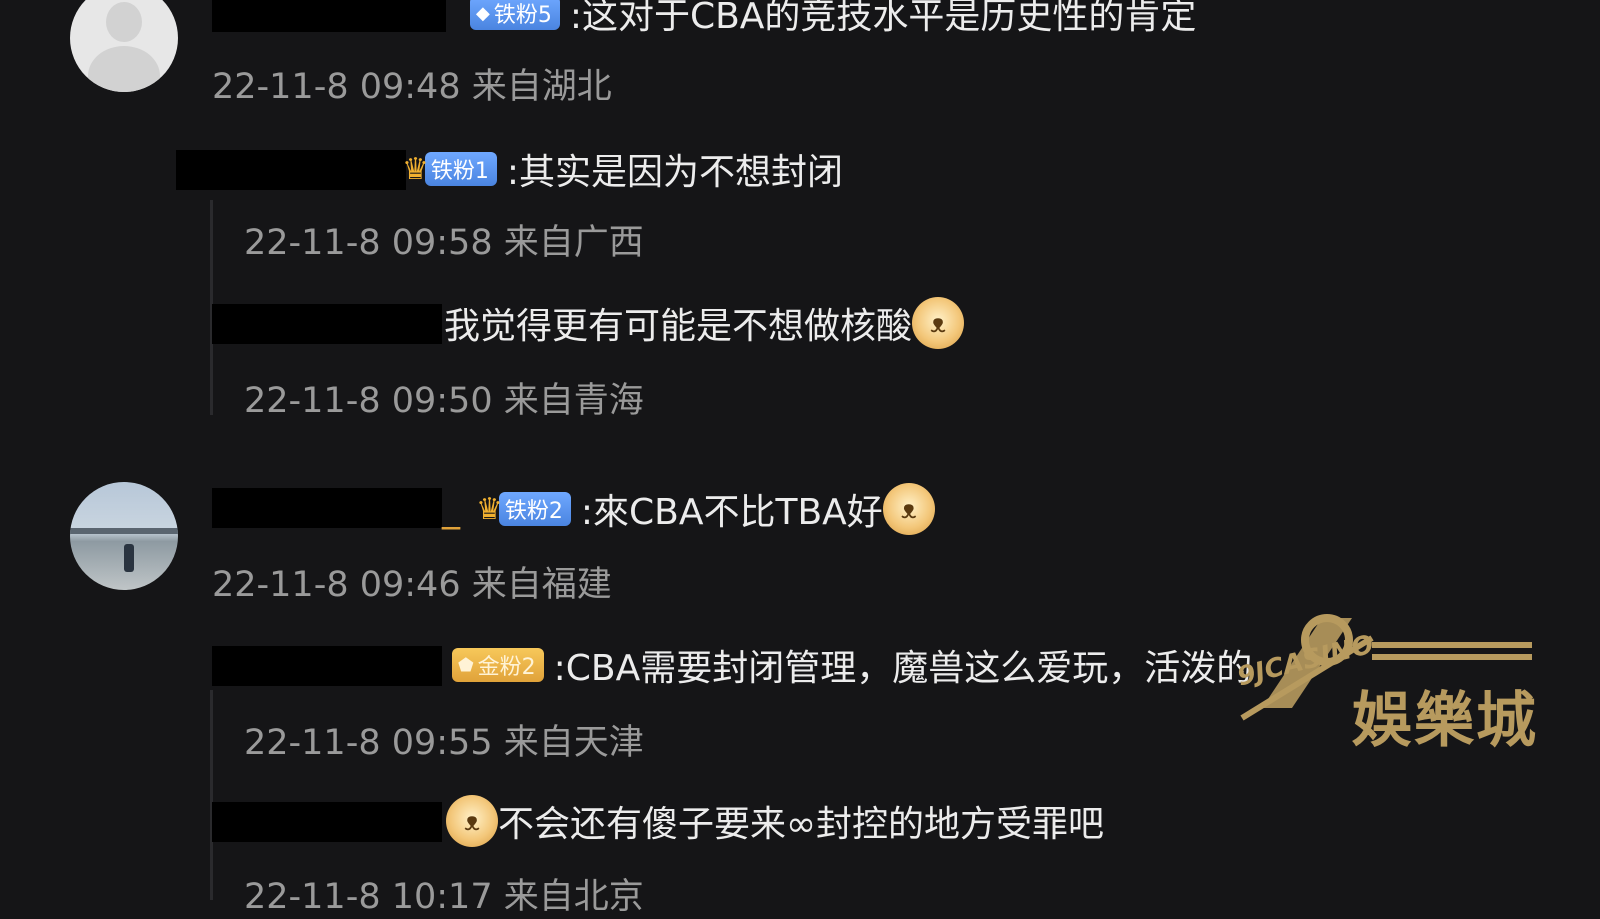  Describe the element at coordinates (211, 795) in the screenshot. I see `reply-thread-divider` at that location.